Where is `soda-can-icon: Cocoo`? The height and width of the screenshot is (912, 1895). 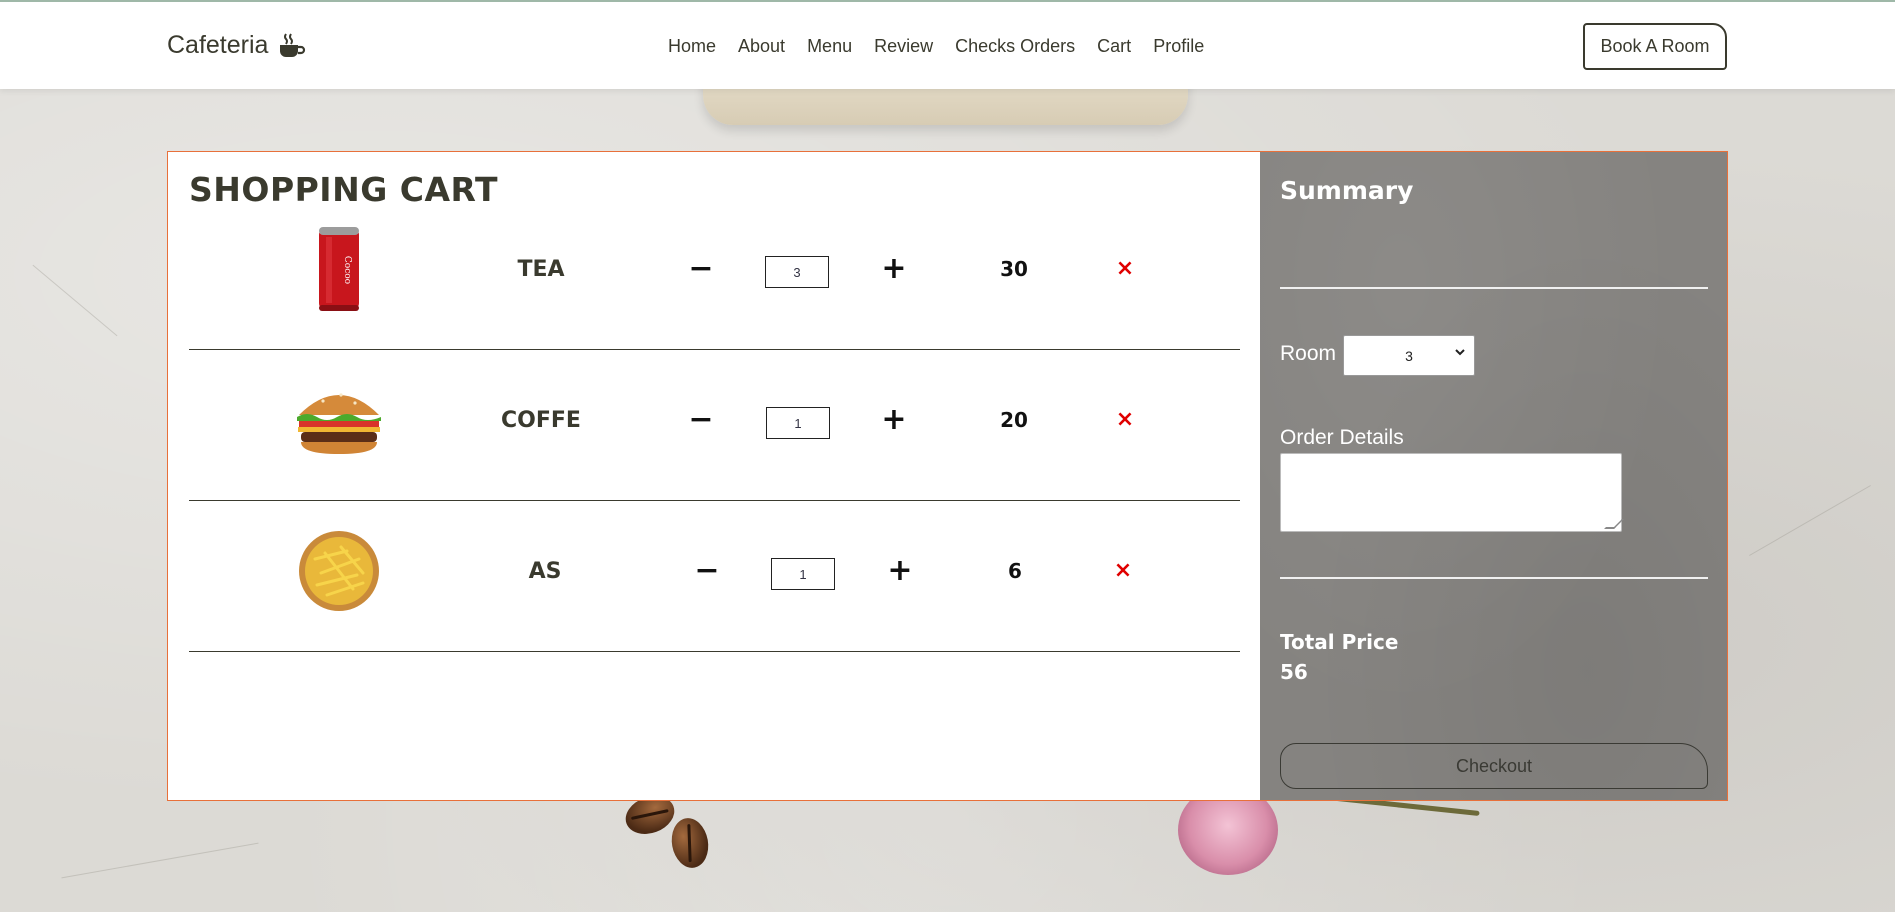 soda-can-icon: Cocoo is located at coordinates (339, 269).